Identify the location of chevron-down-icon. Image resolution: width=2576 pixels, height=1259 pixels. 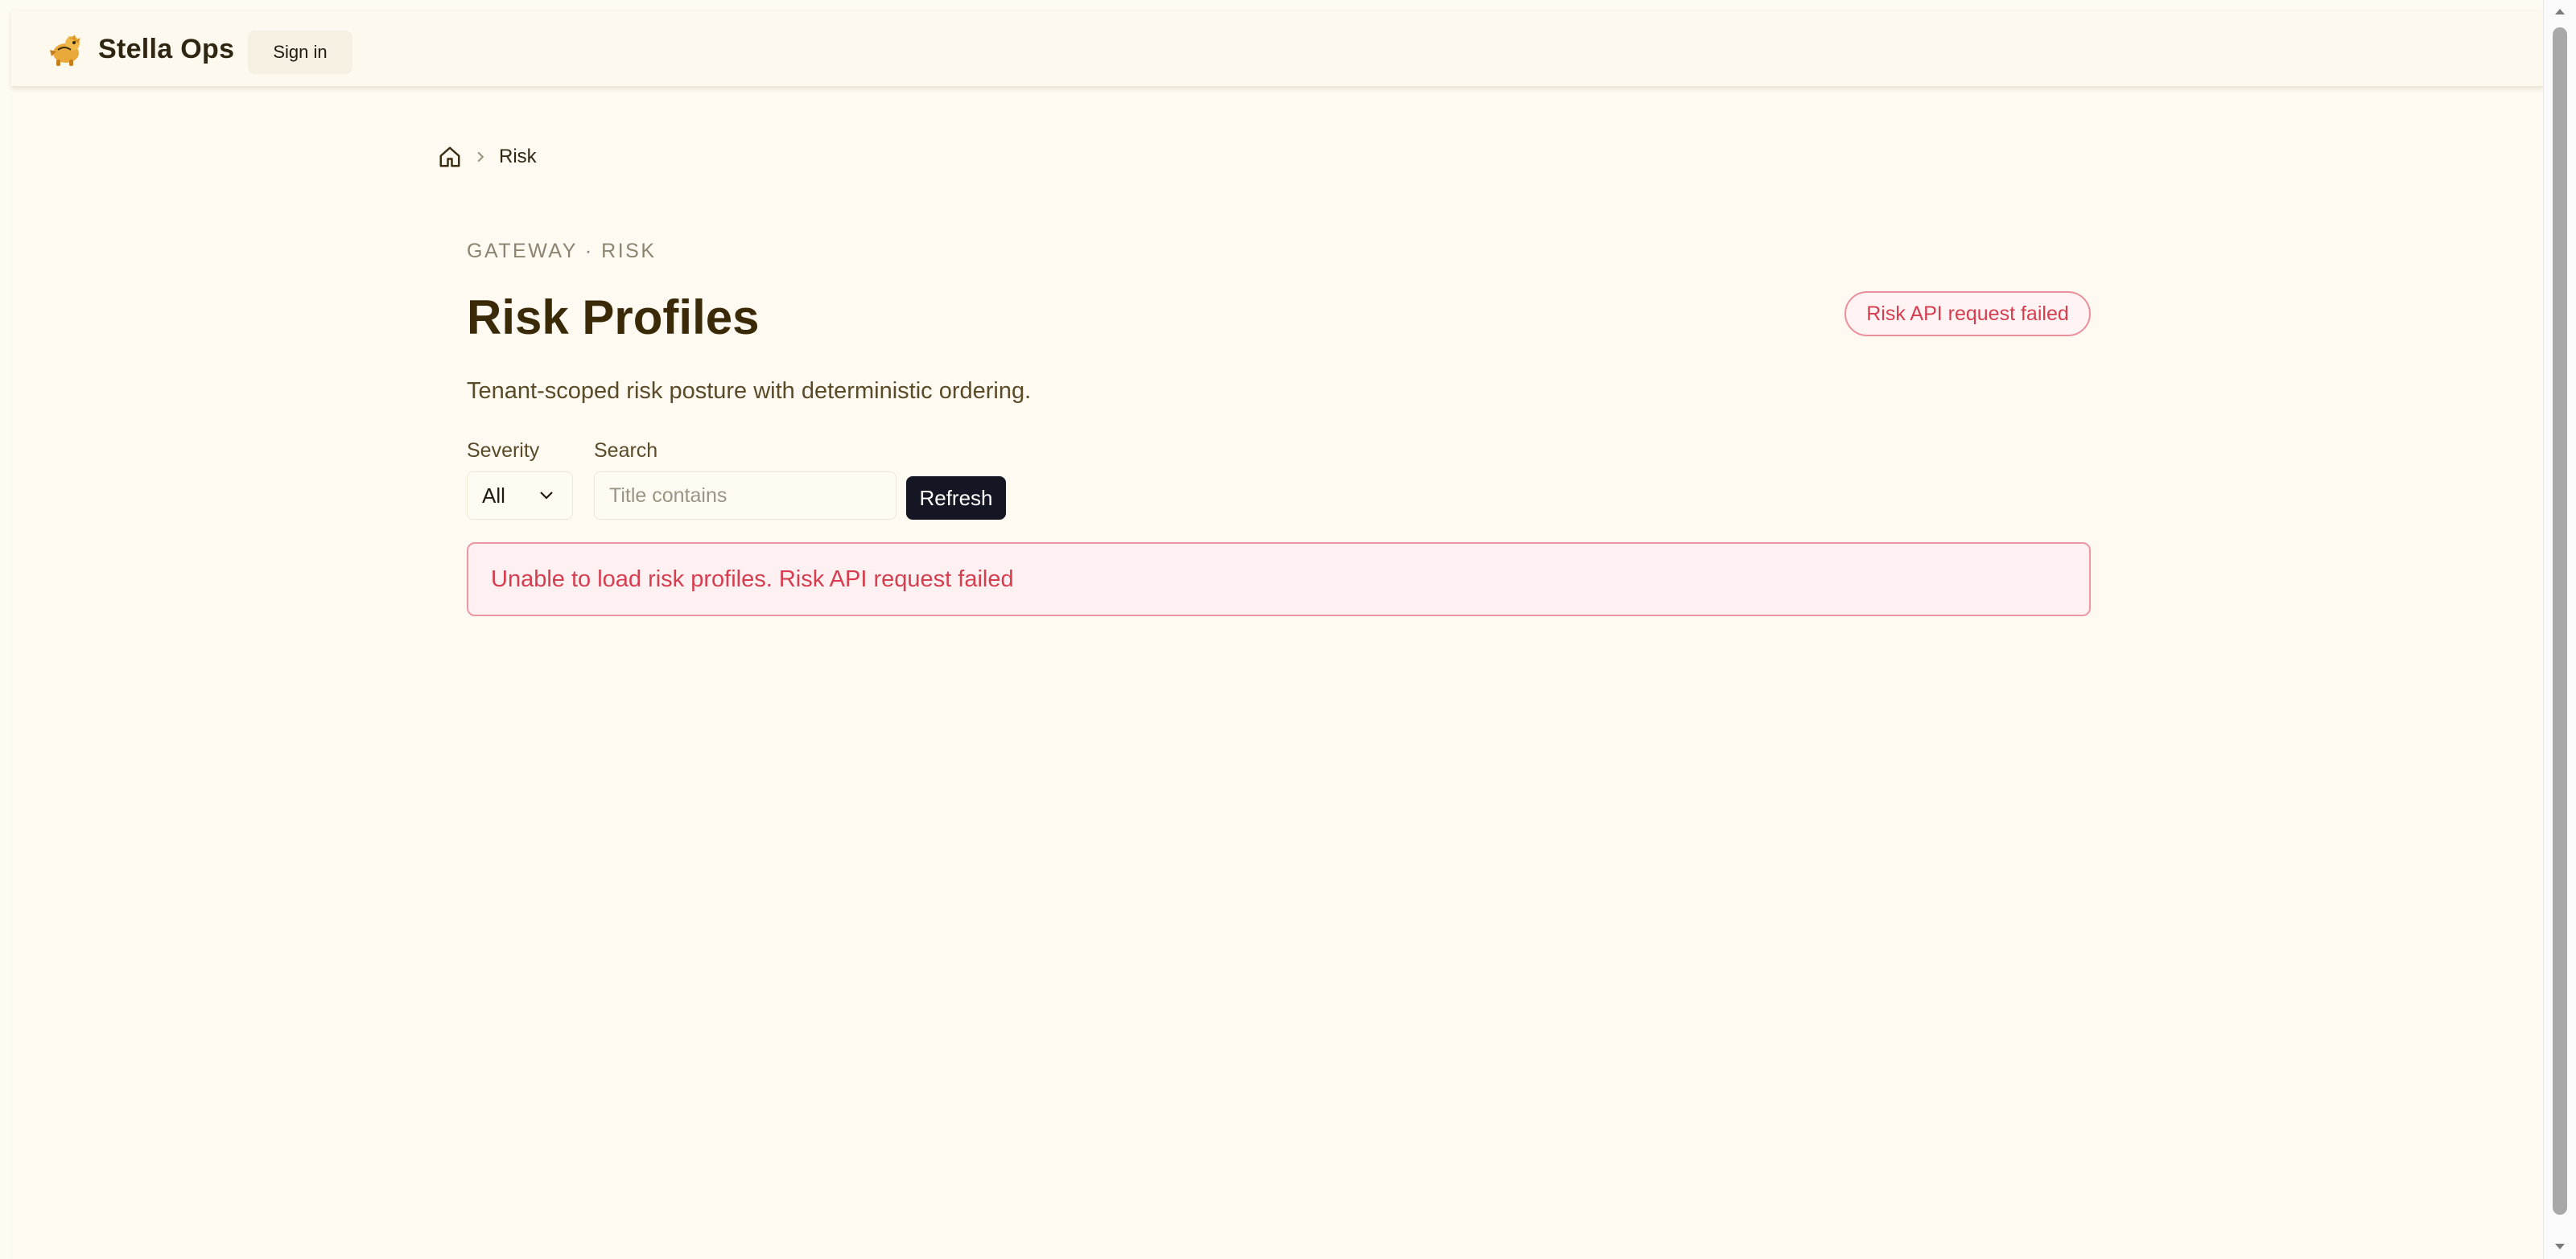
(546, 496).